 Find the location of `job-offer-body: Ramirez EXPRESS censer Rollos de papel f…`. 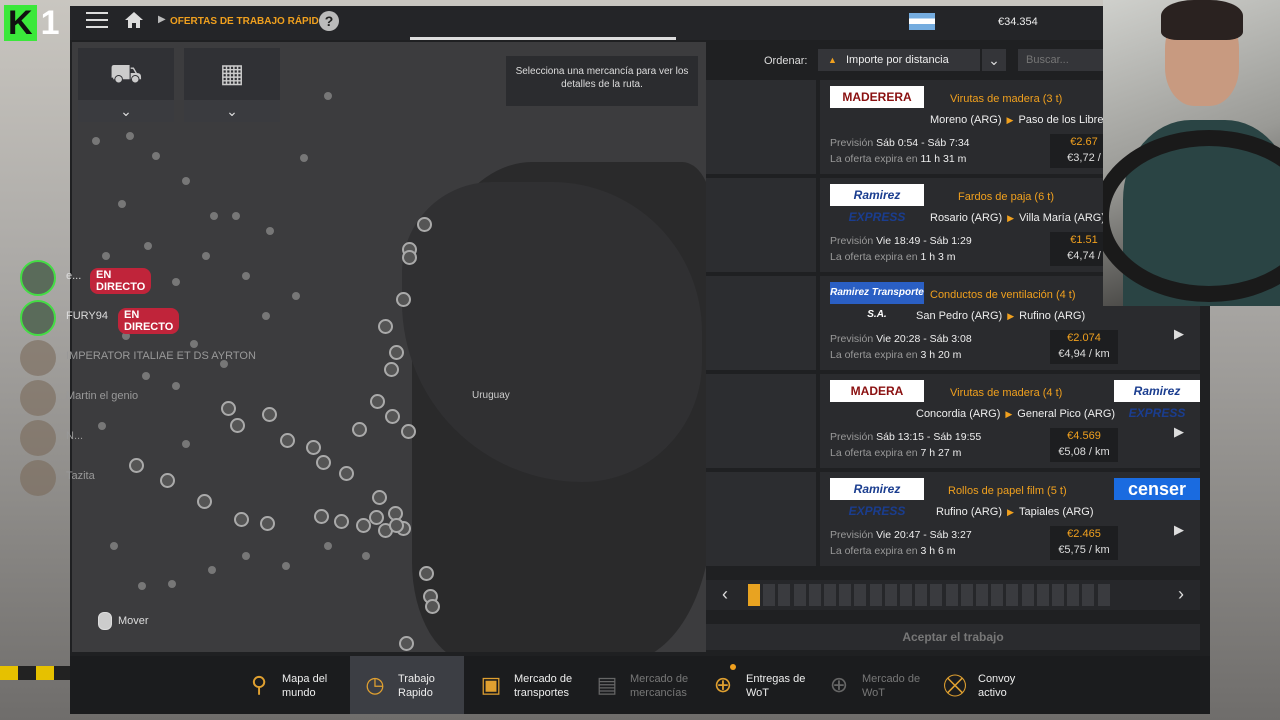

job-offer-body: Ramirez EXPRESS censer Rollos de papel f… is located at coordinates (1010, 519).